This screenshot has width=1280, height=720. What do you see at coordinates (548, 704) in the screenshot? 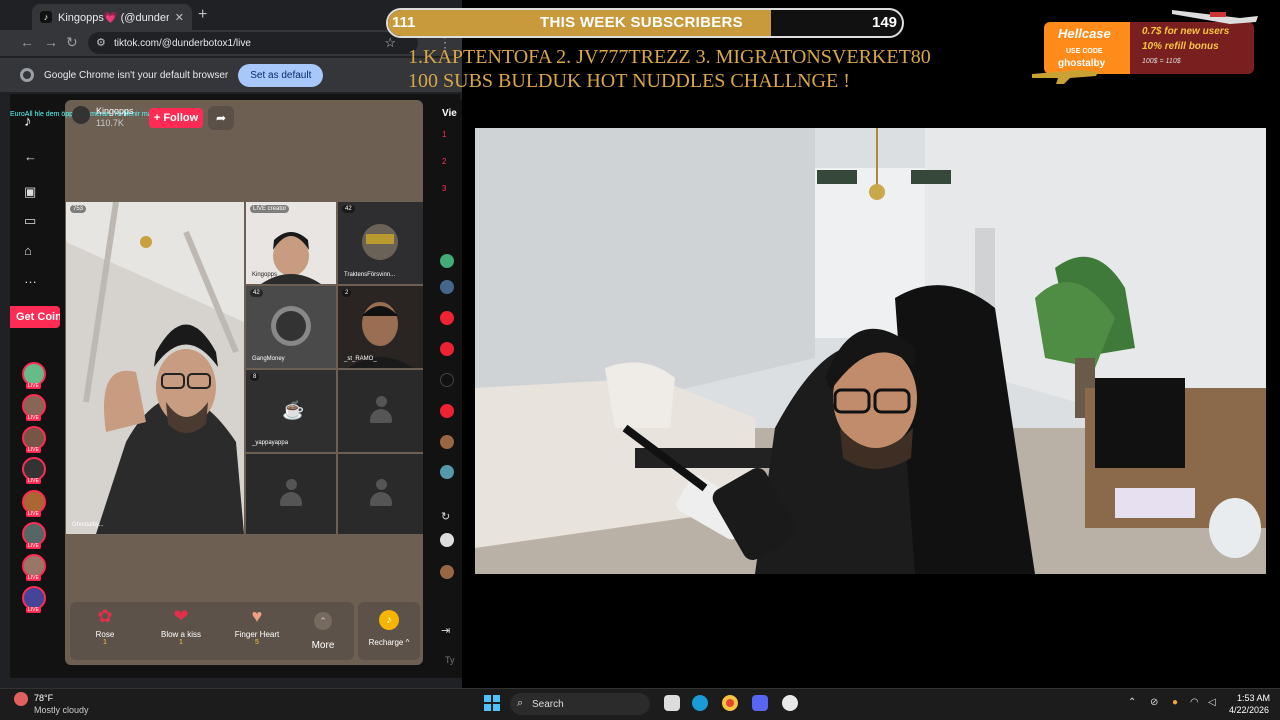
I see `search-label: Search` at bounding box center [548, 704].